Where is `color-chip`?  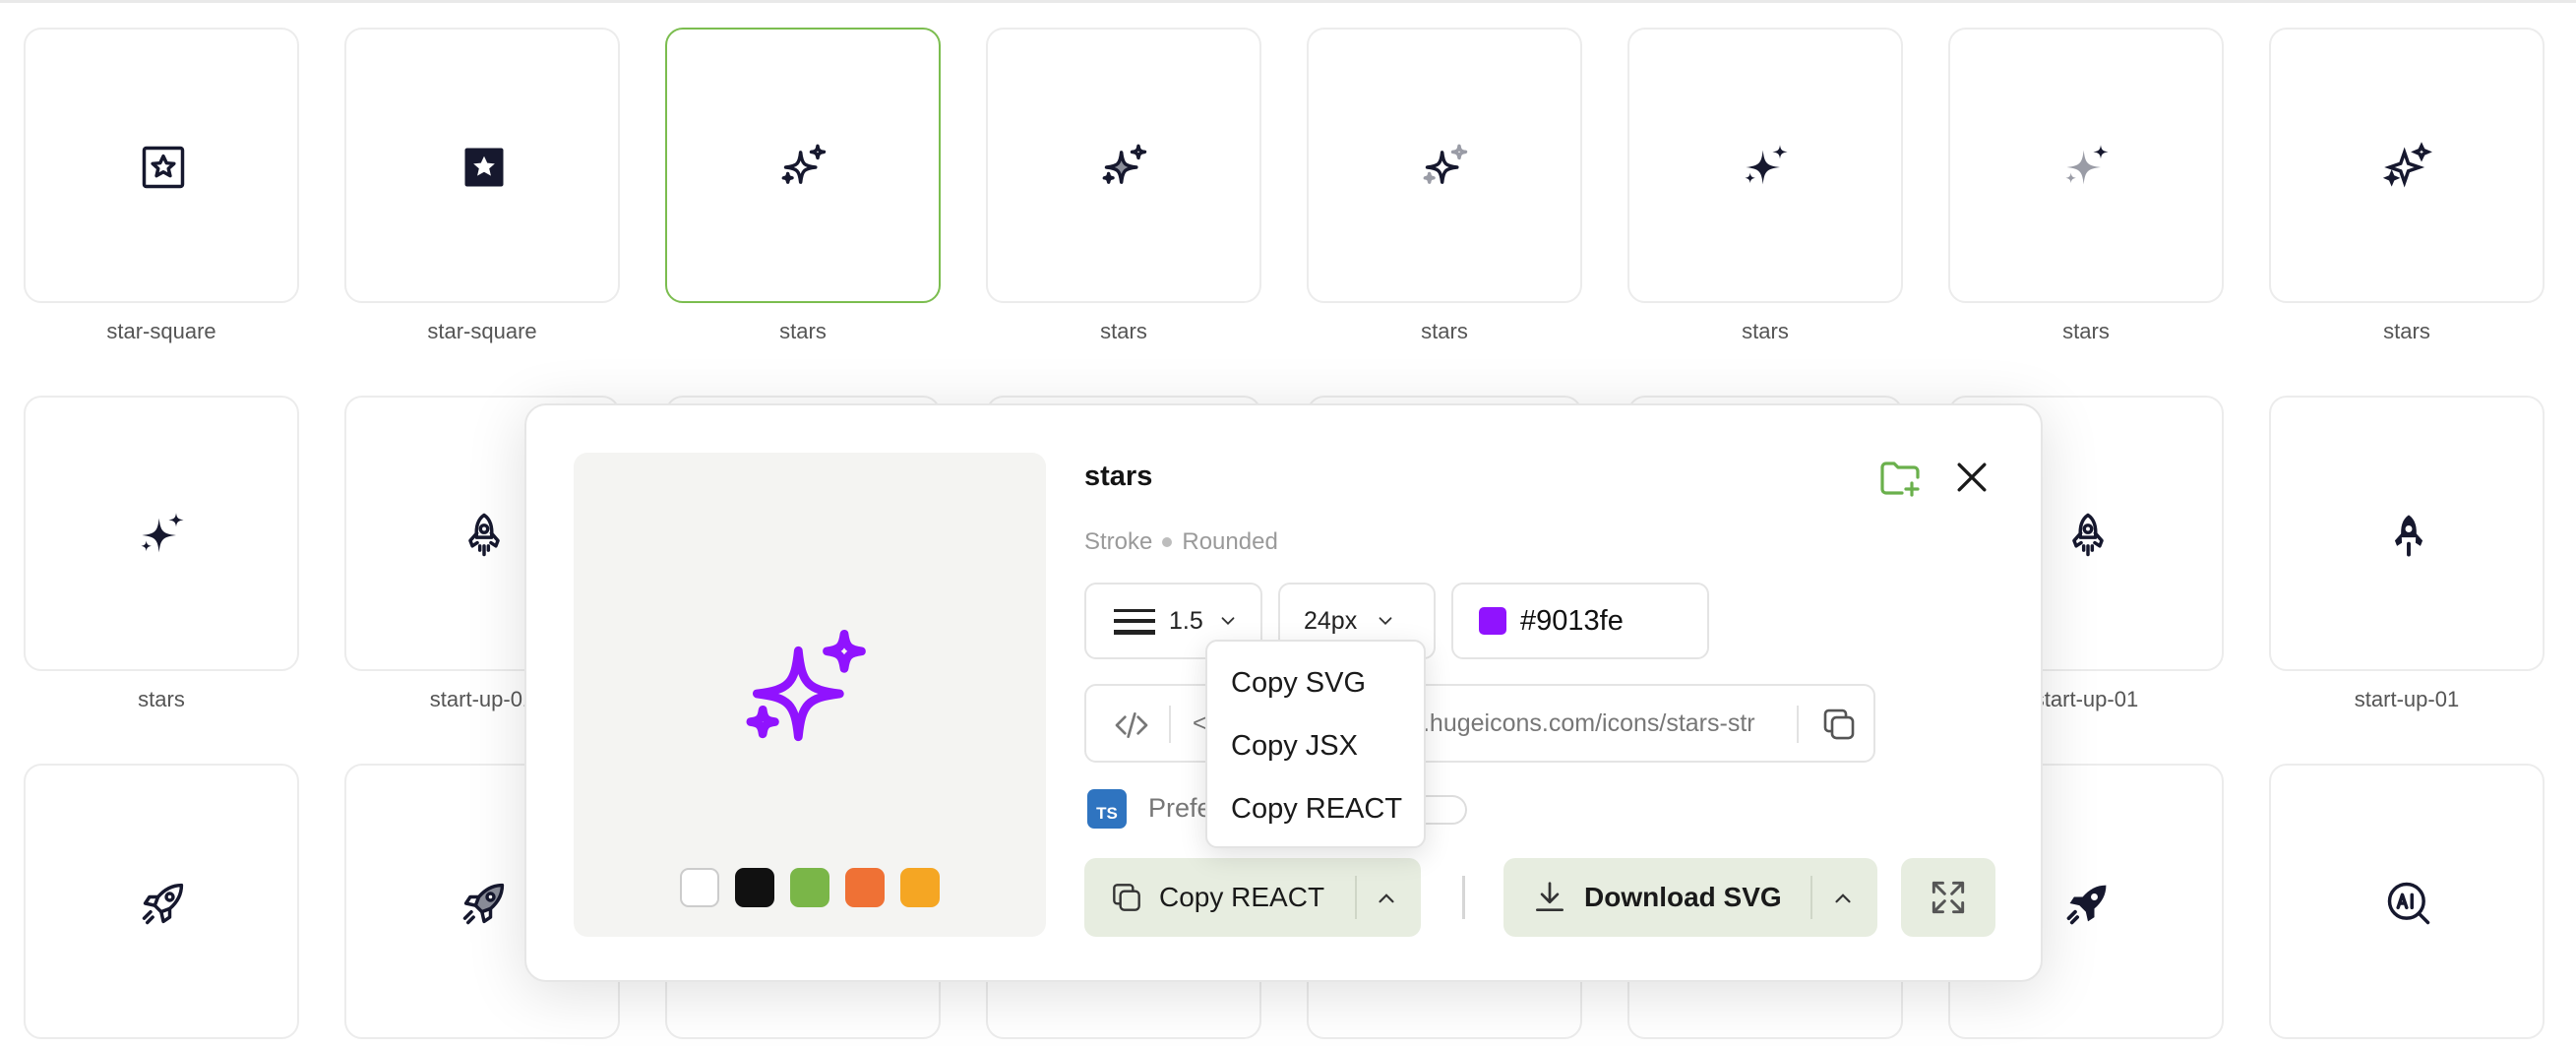
color-chip is located at coordinates (1492, 621).